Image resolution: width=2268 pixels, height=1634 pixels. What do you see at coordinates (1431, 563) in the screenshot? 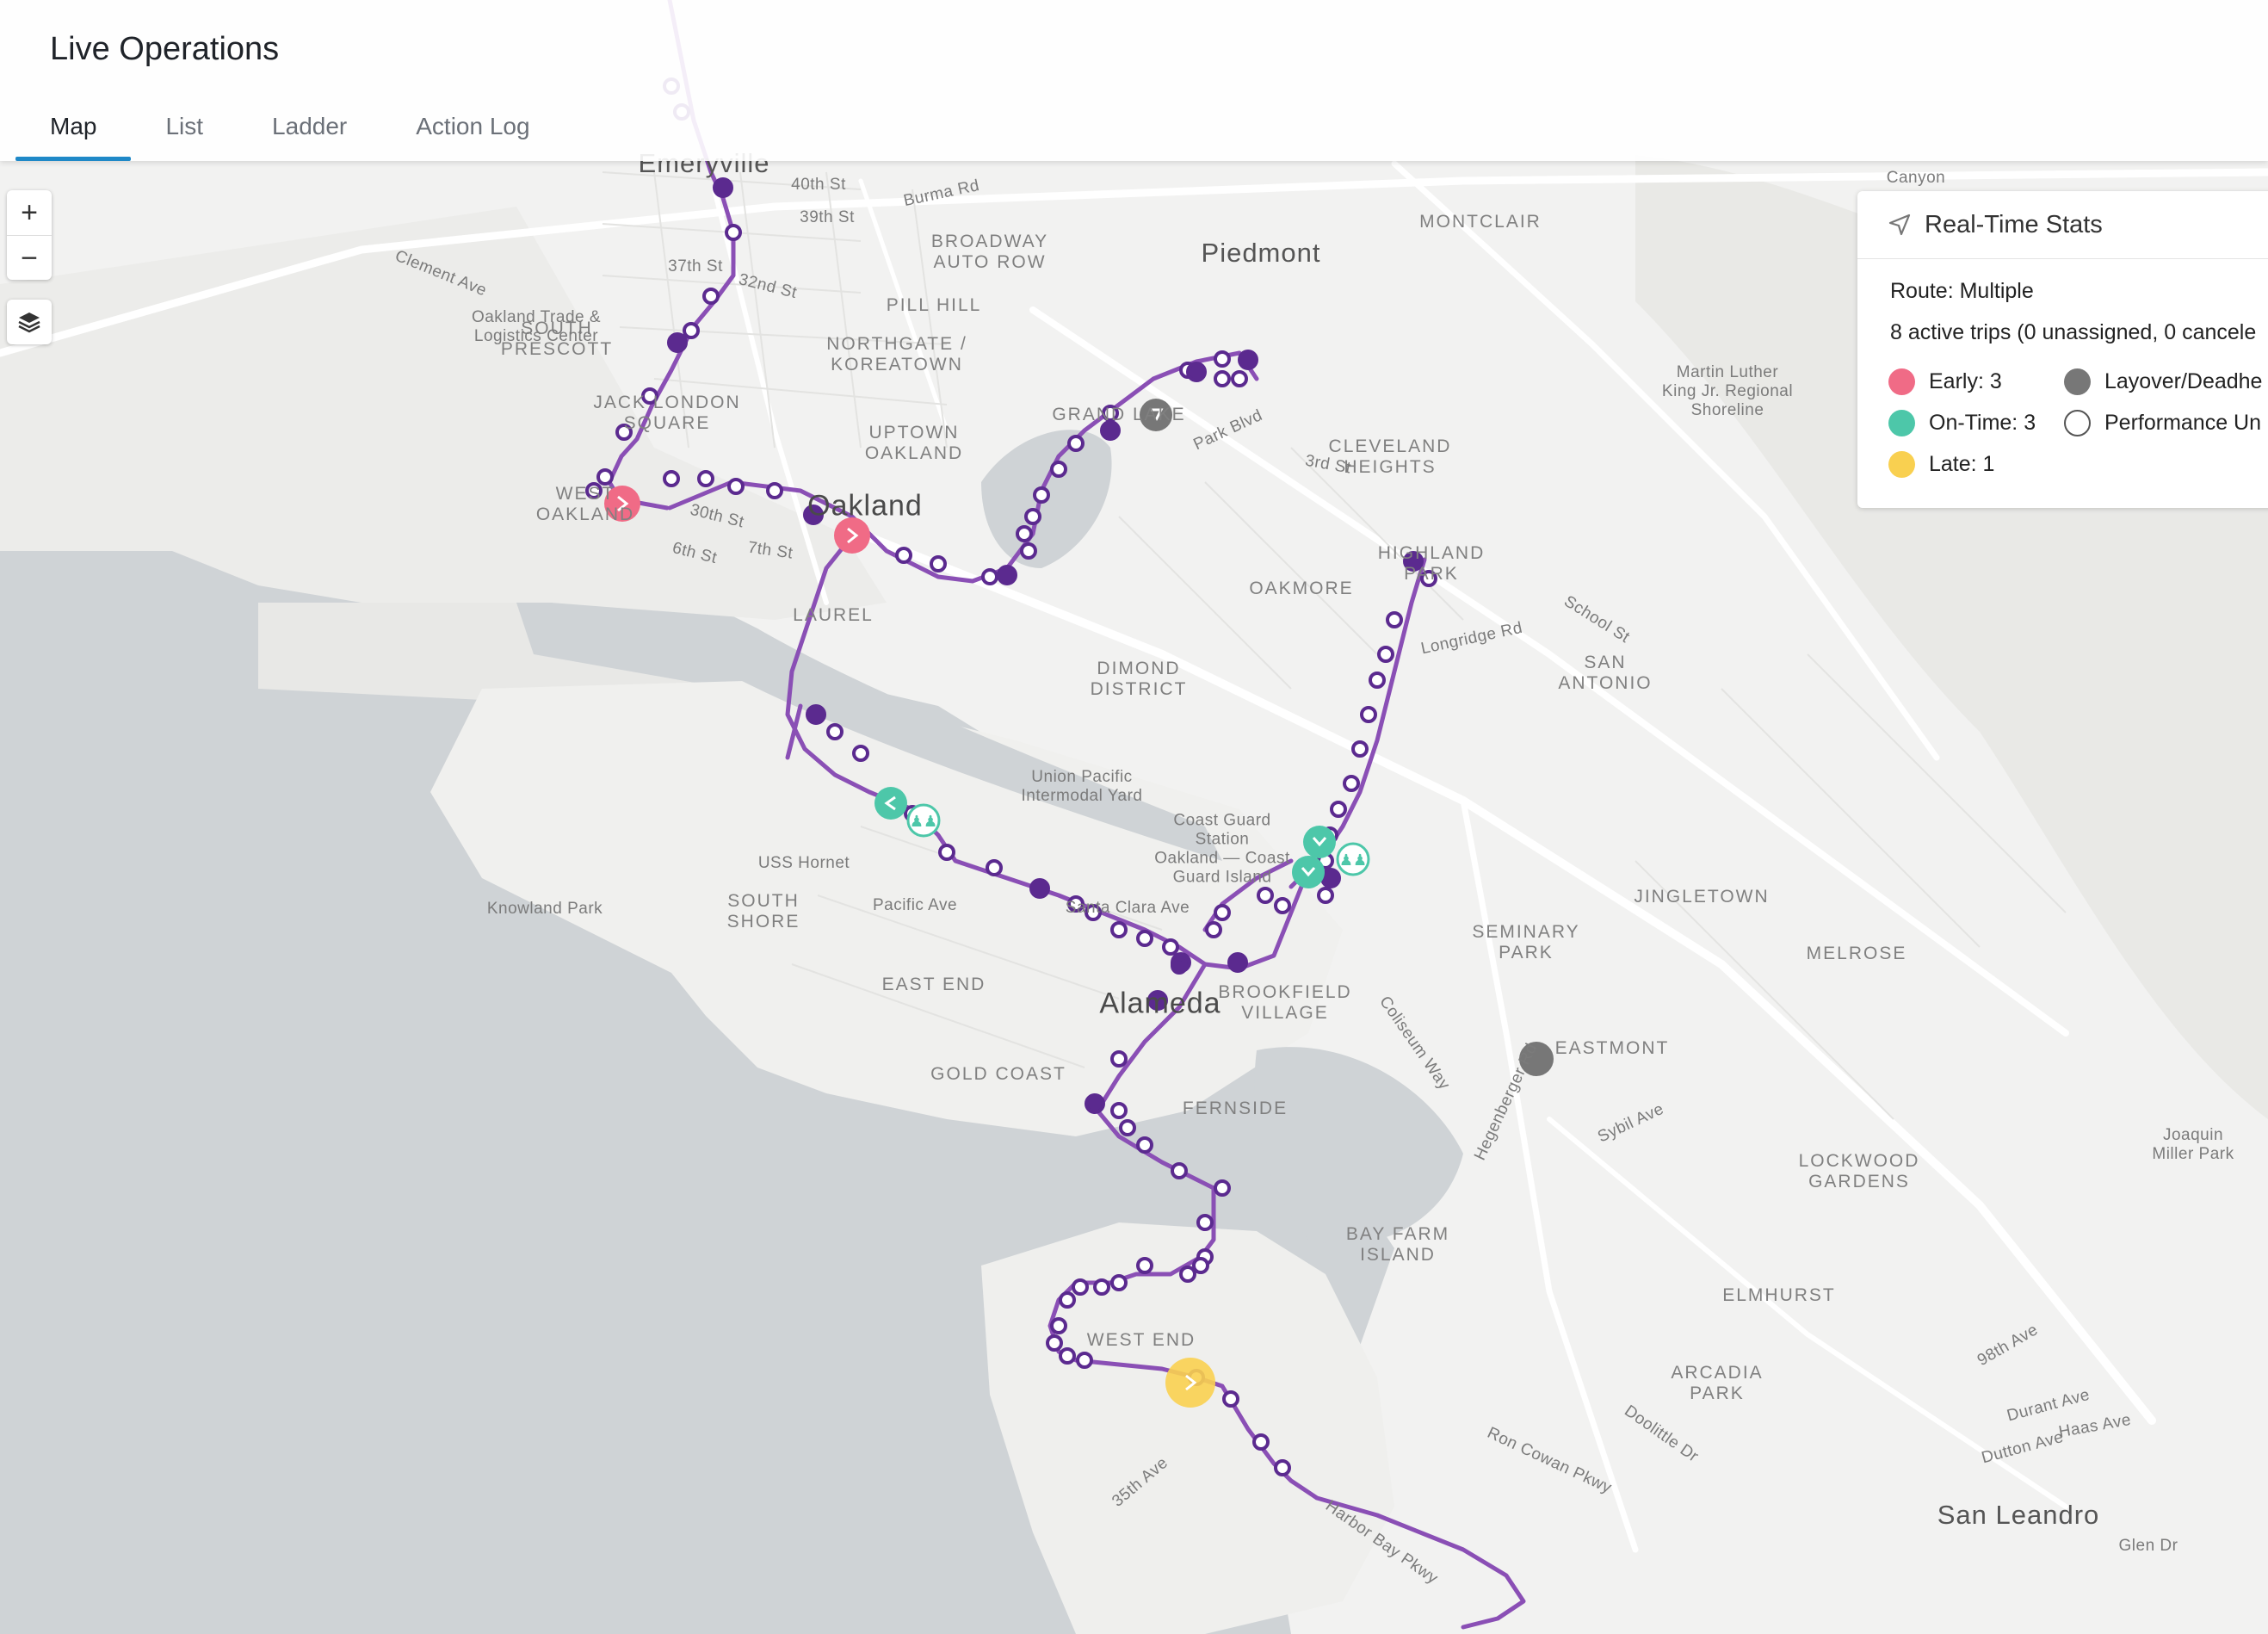
I see `map-label: HIGHLAND PARK` at bounding box center [1431, 563].